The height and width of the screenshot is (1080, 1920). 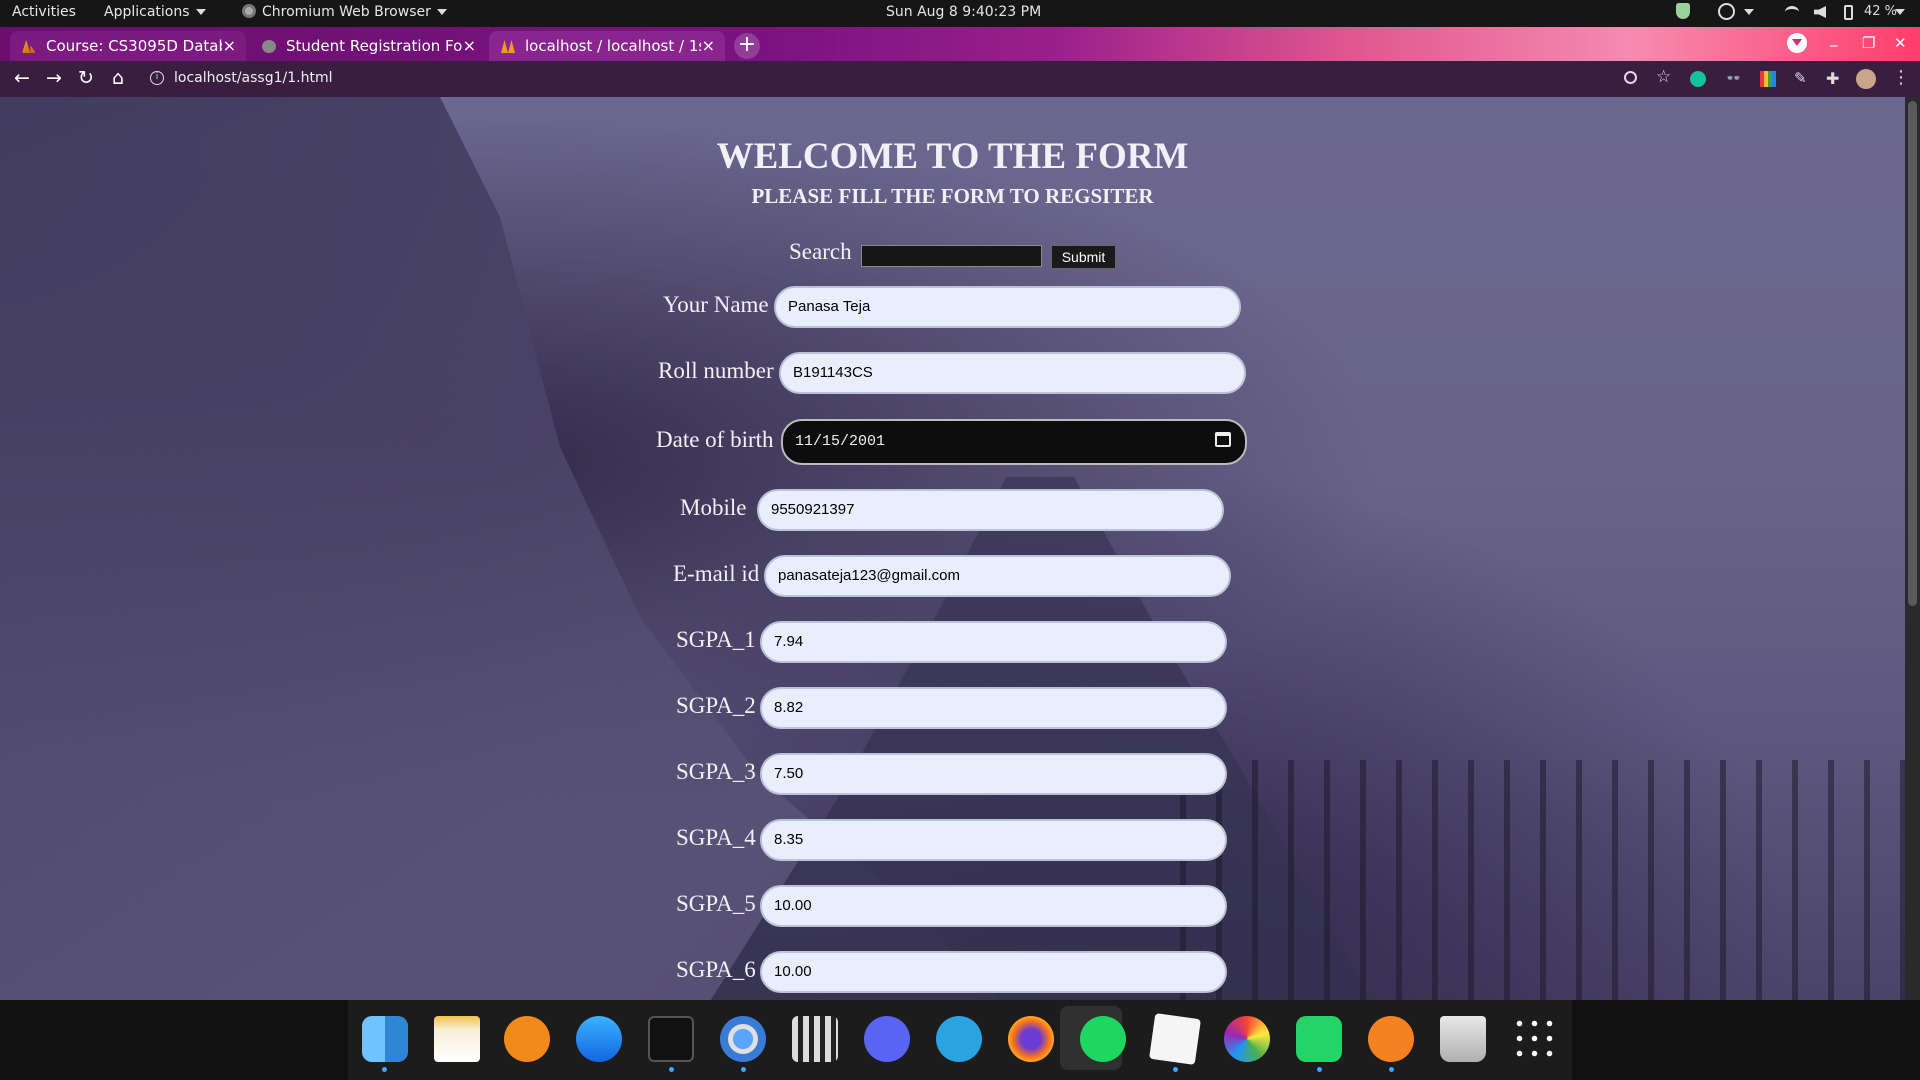 I want to click on tab-student-registration: Student Registration For ×, so click(x=368, y=46).